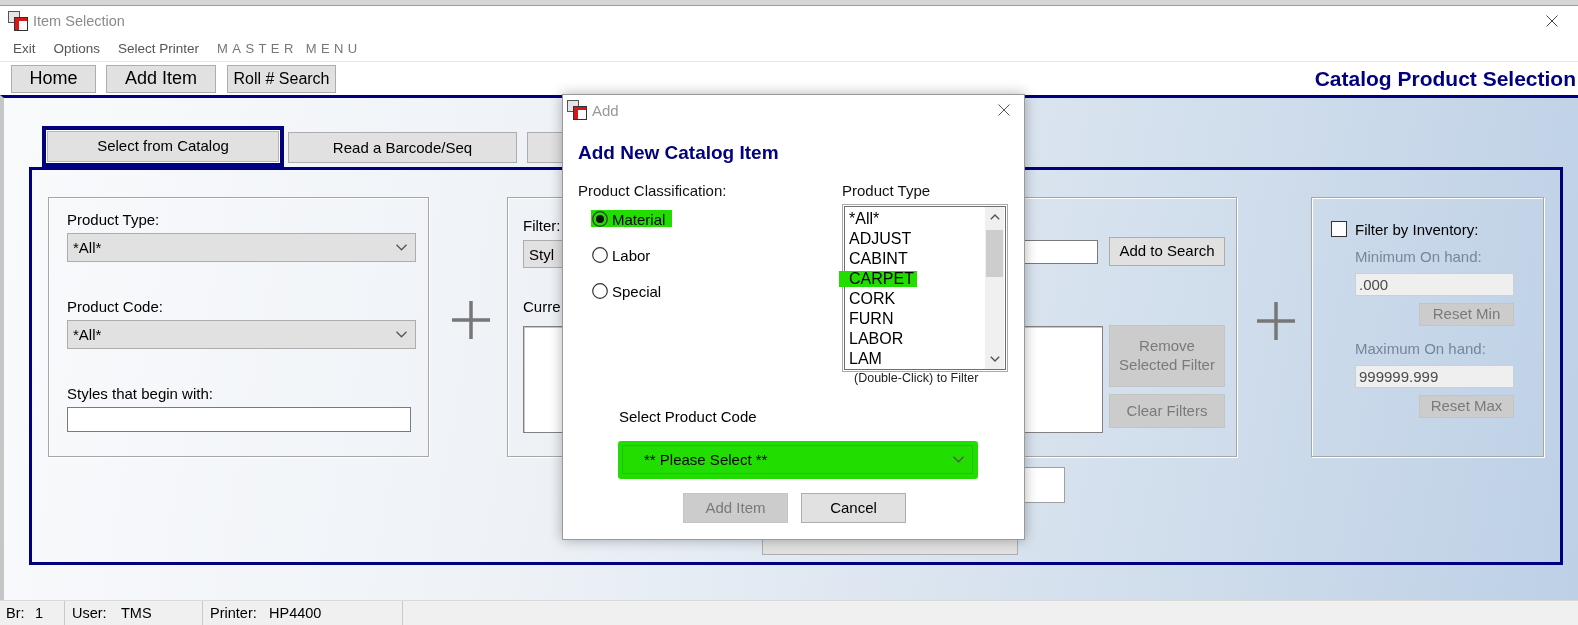 Image resolution: width=1578 pixels, height=625 pixels. I want to click on add-to-search-button: Add to Search, so click(1167, 251).